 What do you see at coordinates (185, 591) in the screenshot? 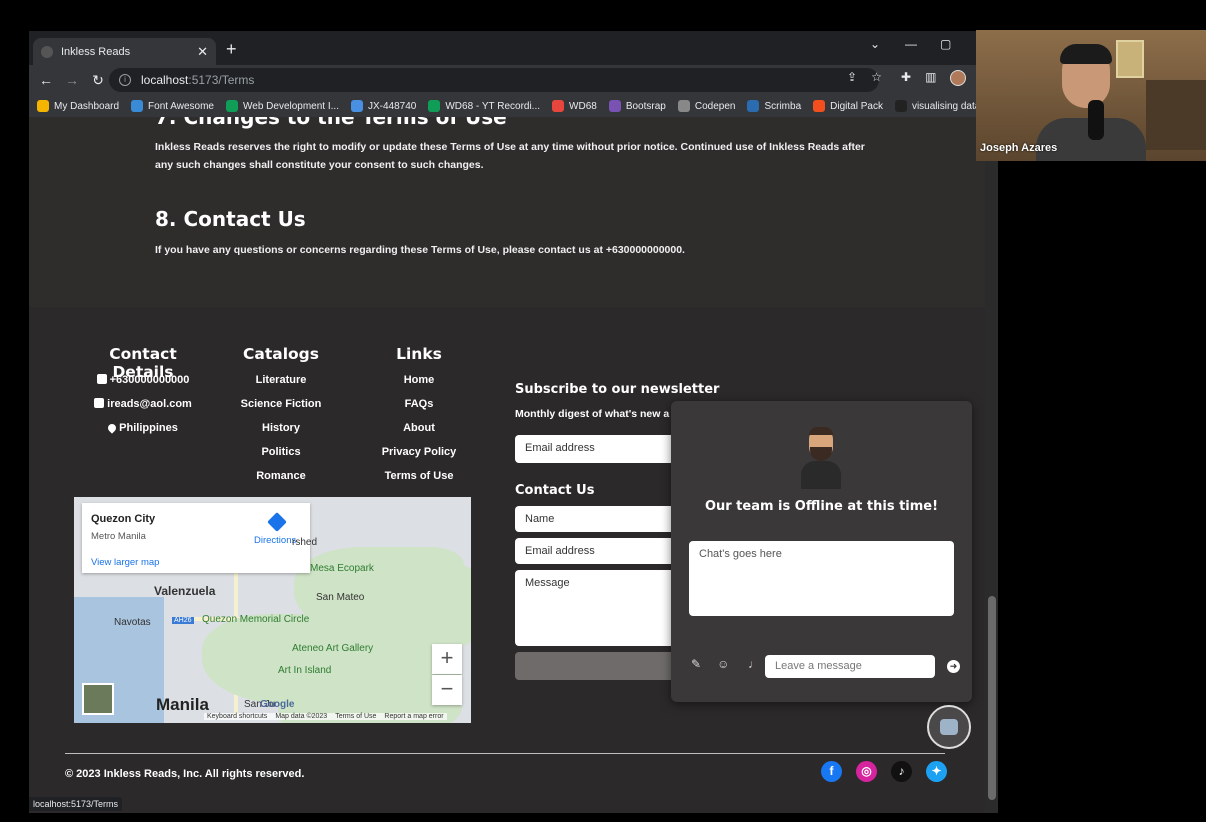
I see `map-label: Valenzuela` at bounding box center [185, 591].